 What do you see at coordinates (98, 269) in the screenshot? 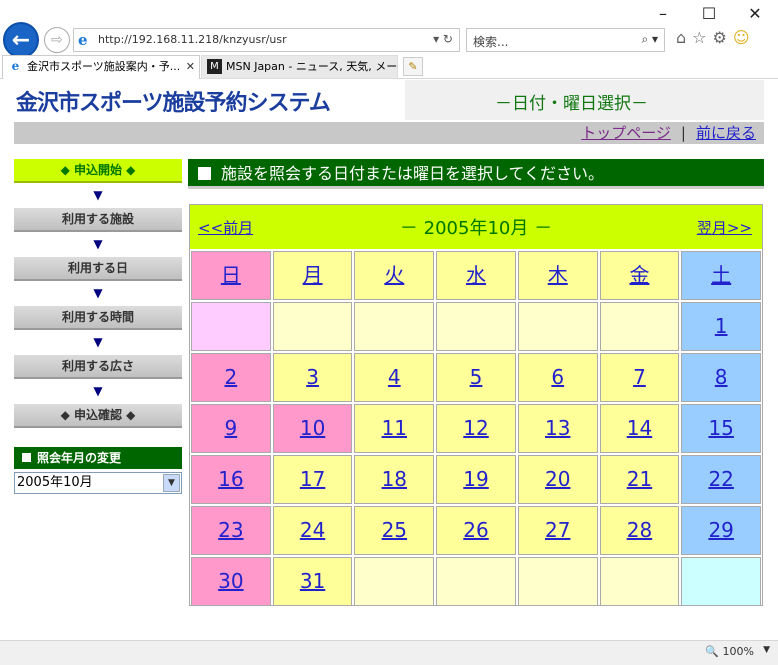
I see `step-date: 利用する日` at bounding box center [98, 269].